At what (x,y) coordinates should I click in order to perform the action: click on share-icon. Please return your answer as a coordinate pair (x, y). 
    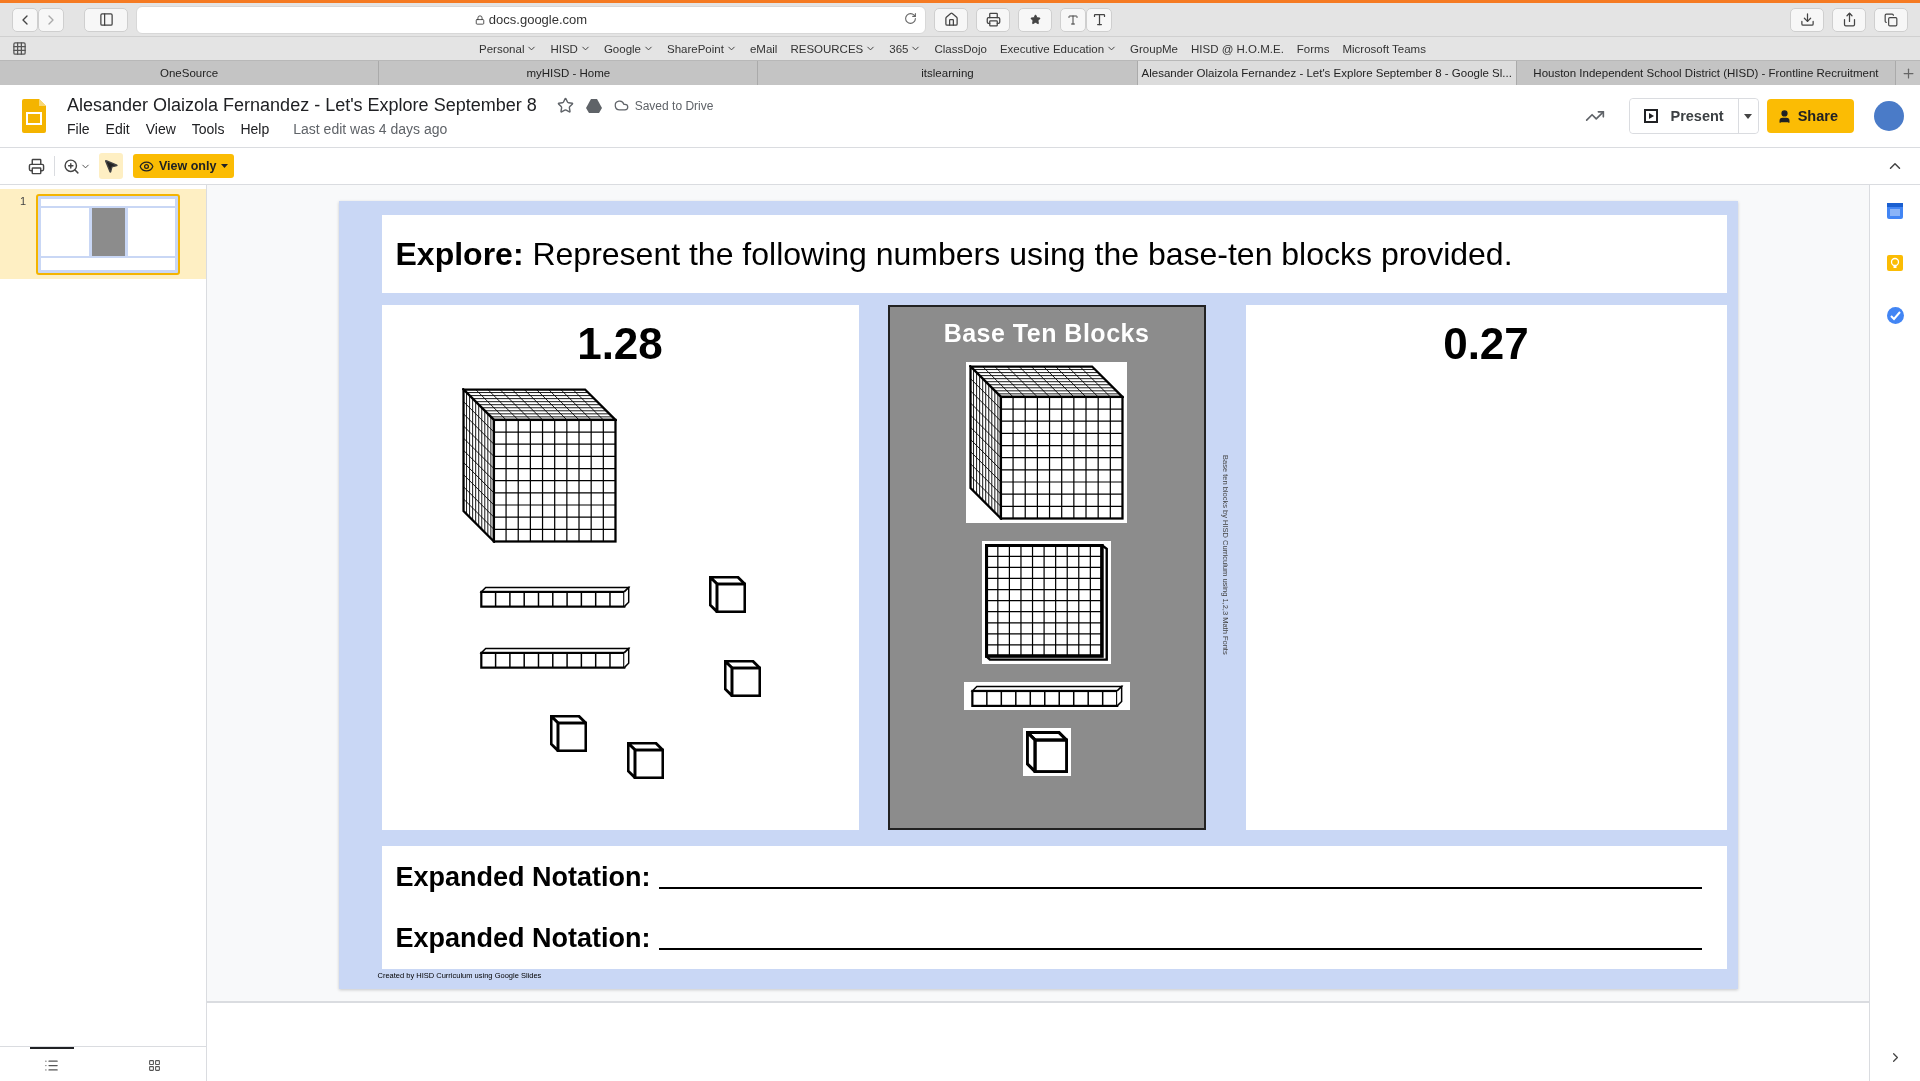
    Looking at the image, I should click on (1849, 19).